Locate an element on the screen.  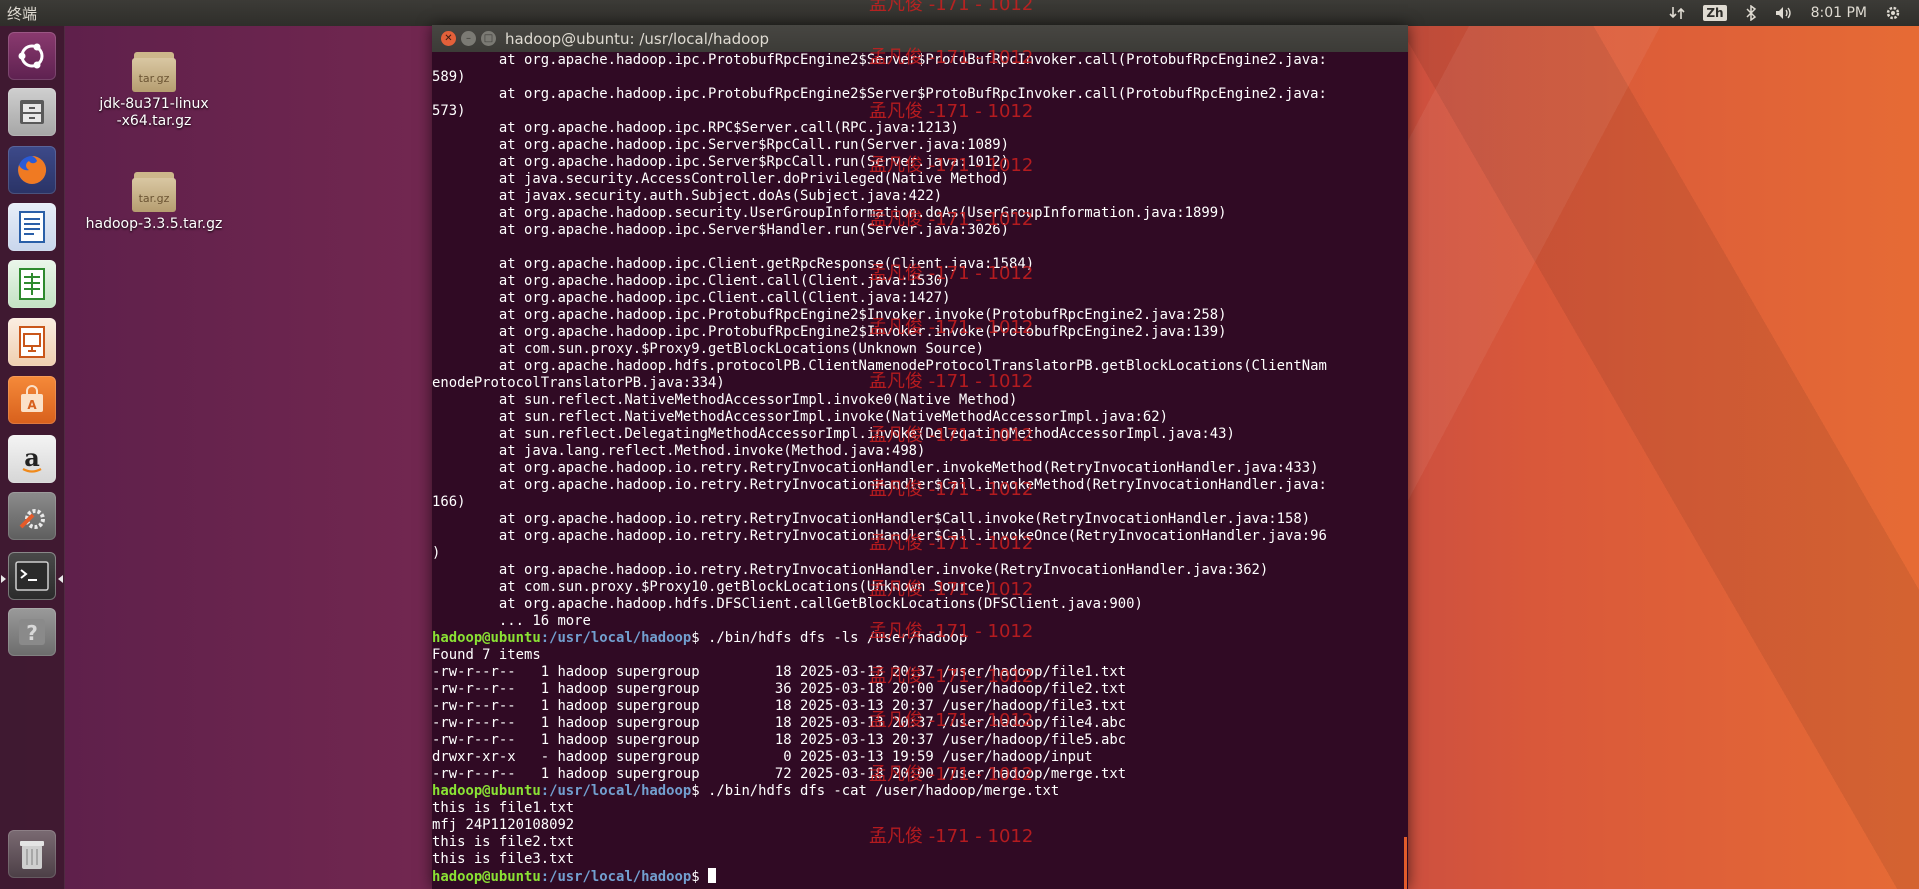
maximize-button: □ is located at coordinates (488, 38).